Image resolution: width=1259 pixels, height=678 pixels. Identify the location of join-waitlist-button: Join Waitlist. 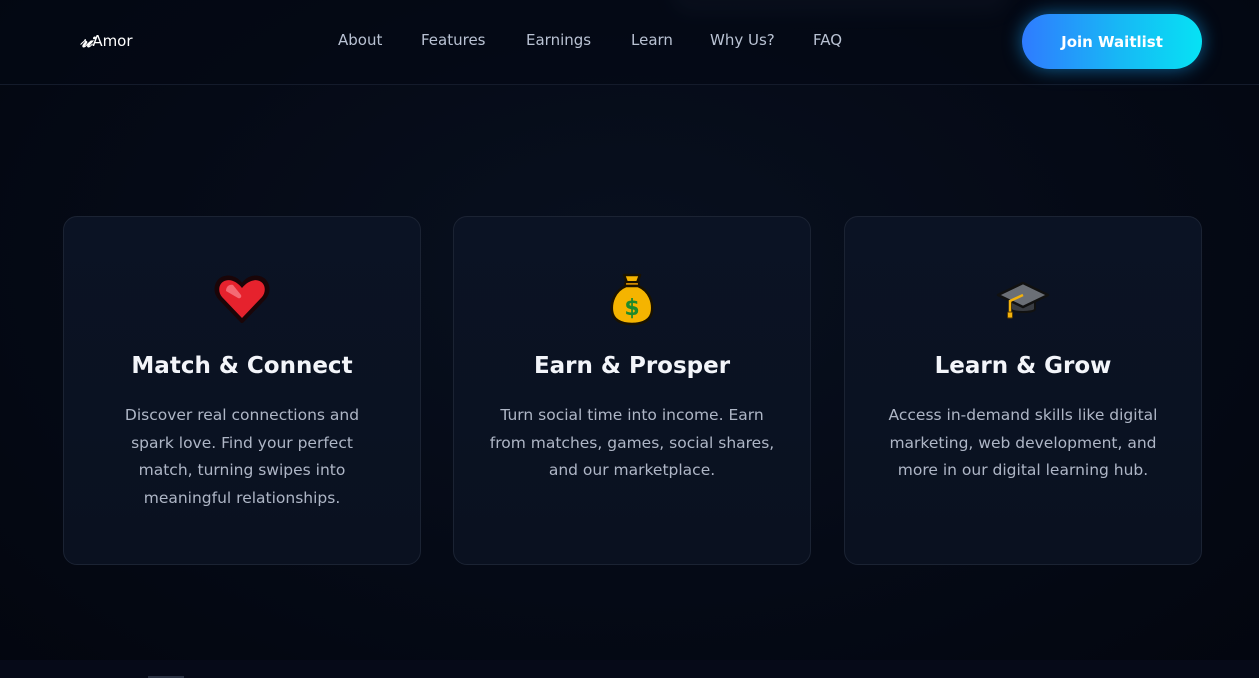
(1112, 41).